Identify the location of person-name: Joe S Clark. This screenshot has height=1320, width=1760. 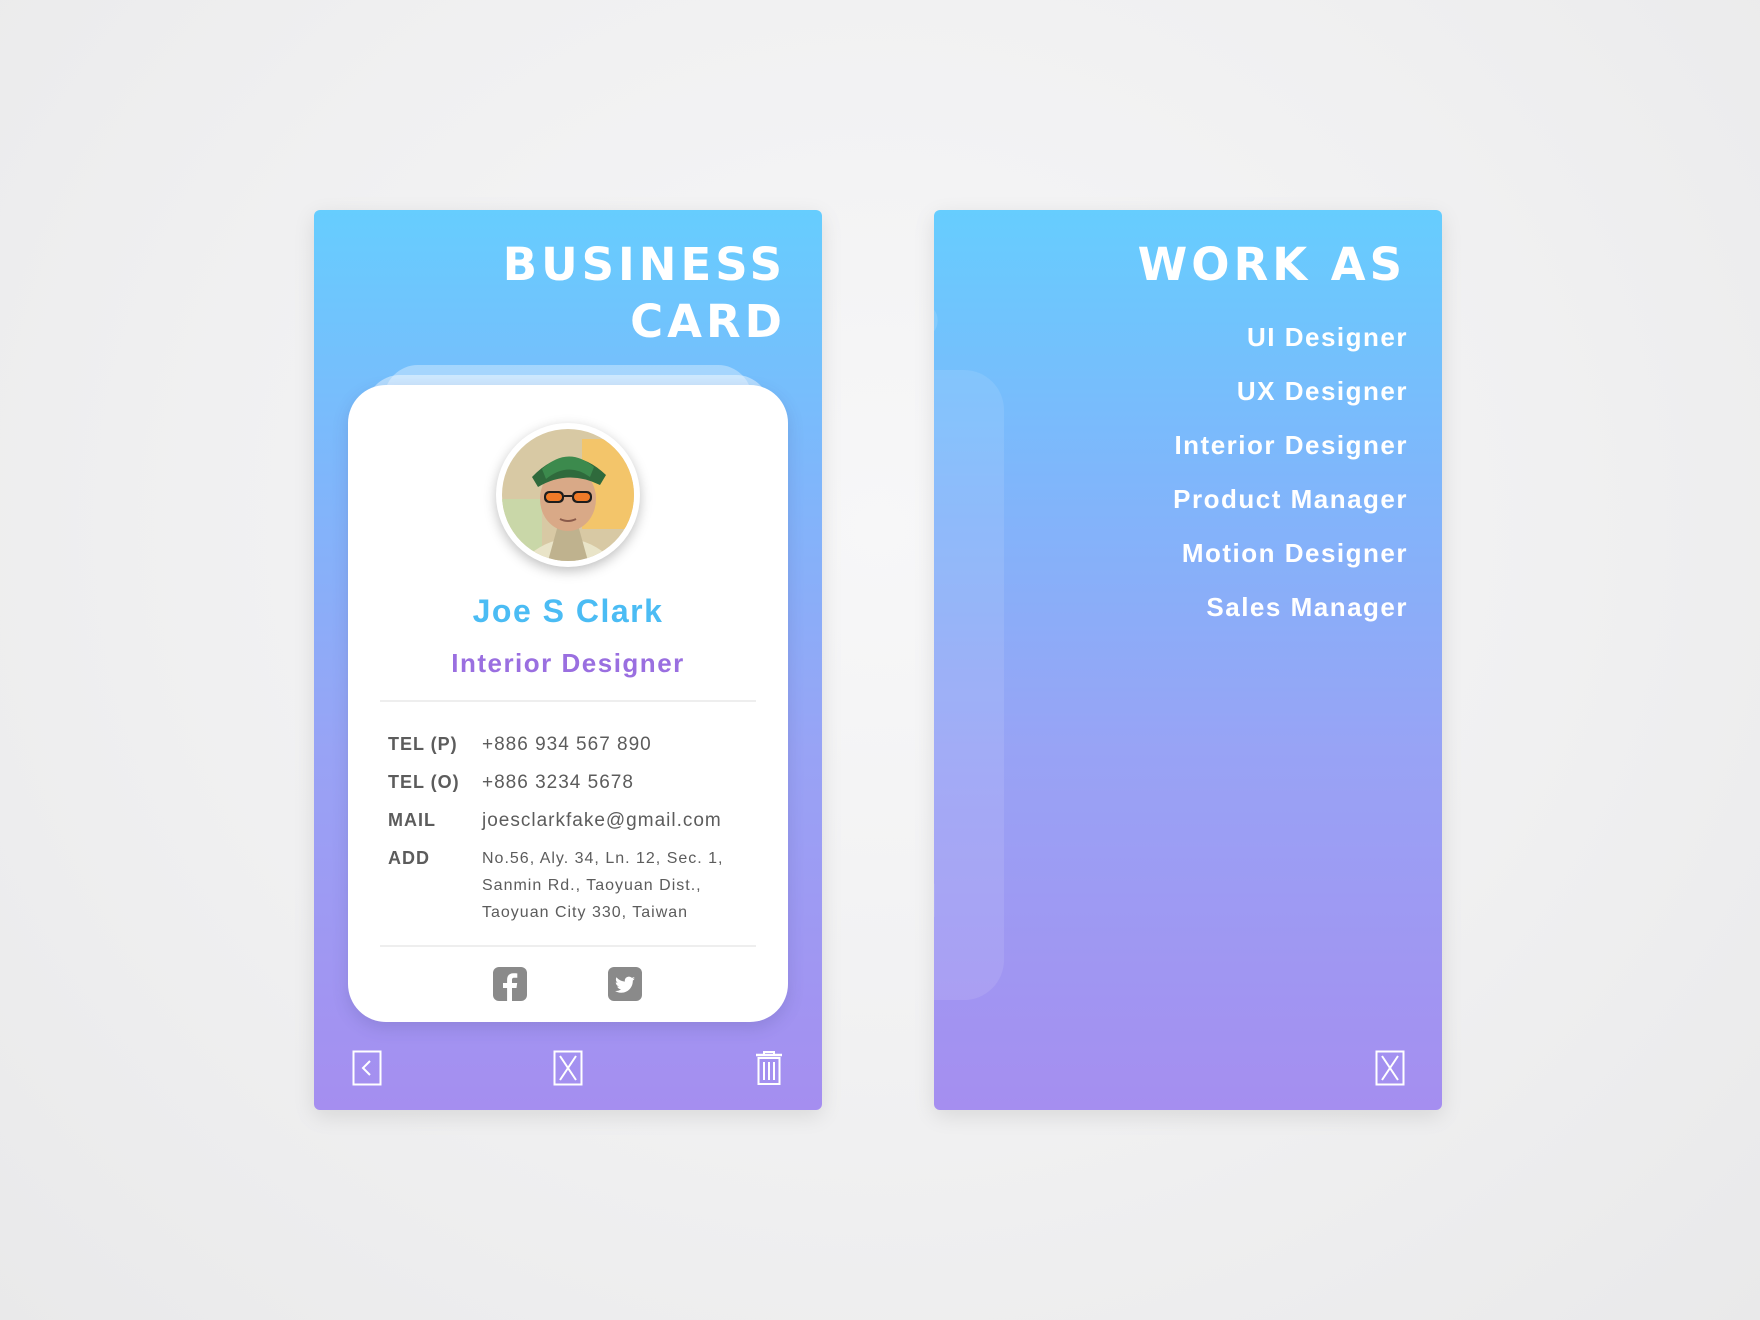
(568, 611).